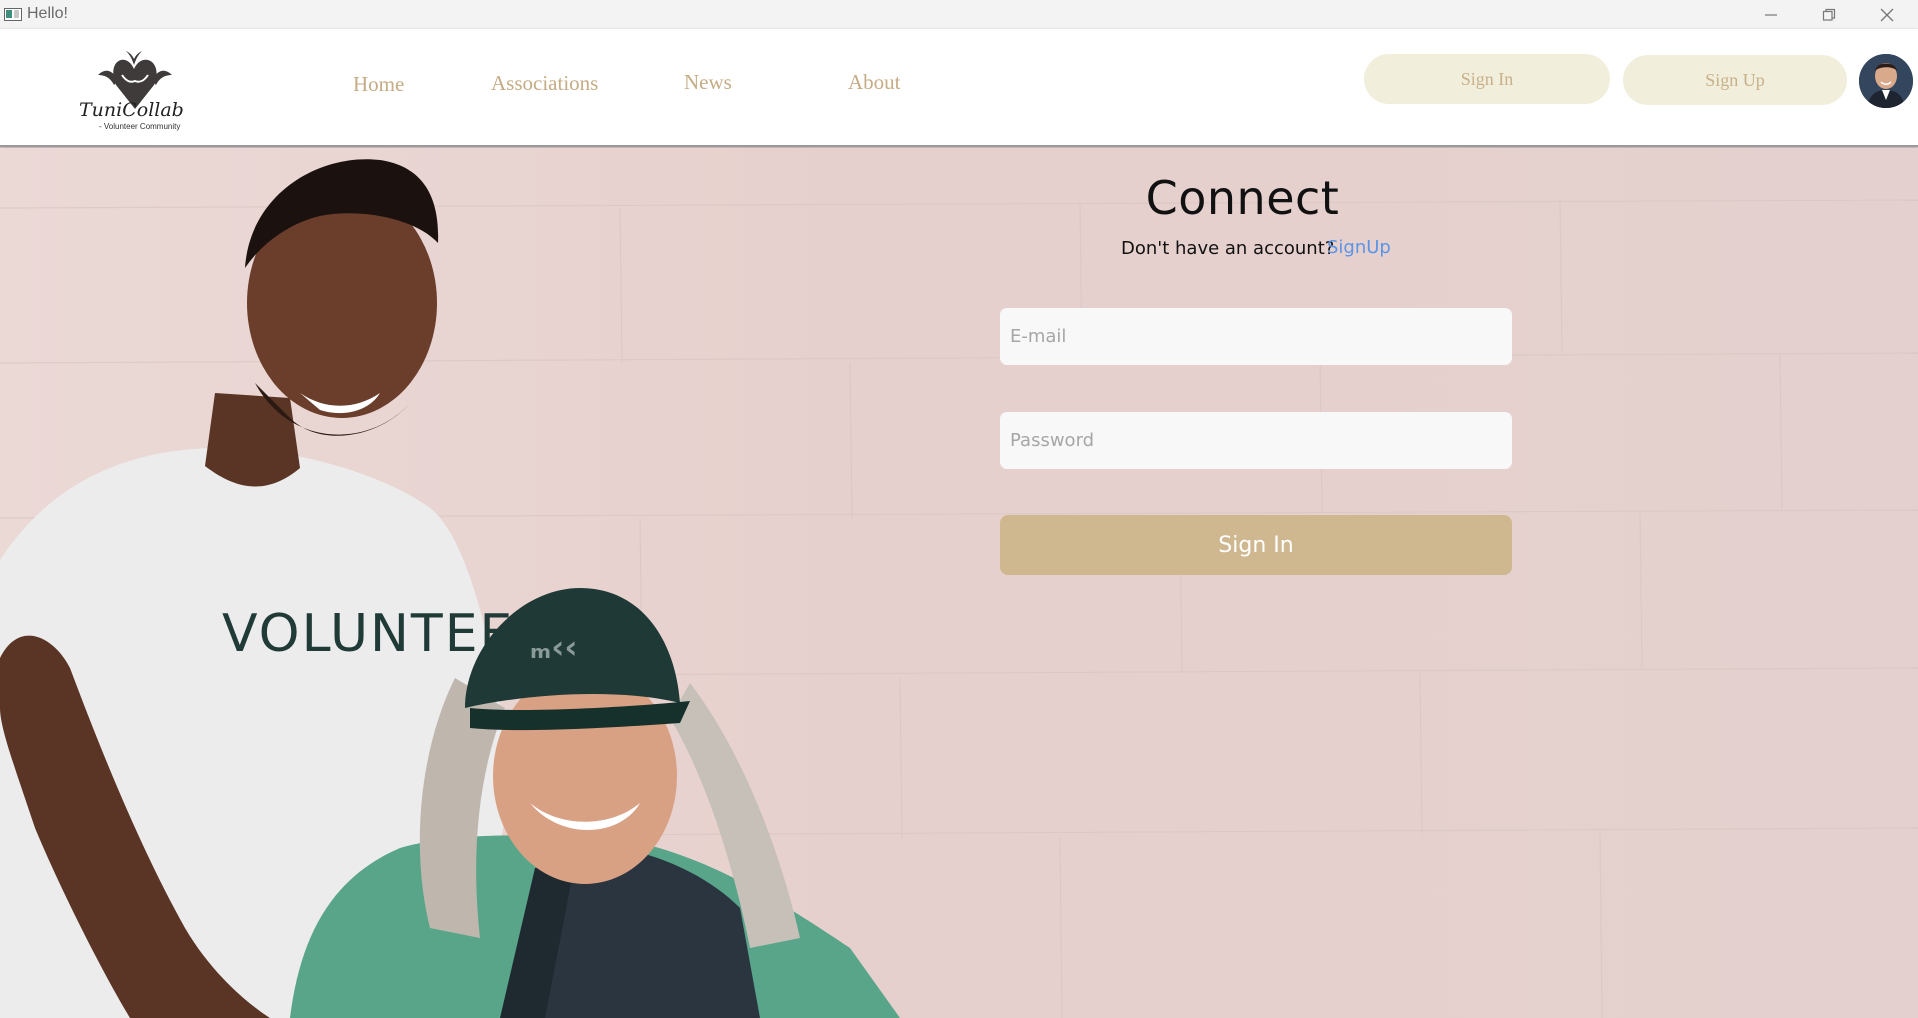  I want to click on login-title: Connect, so click(1242, 198).